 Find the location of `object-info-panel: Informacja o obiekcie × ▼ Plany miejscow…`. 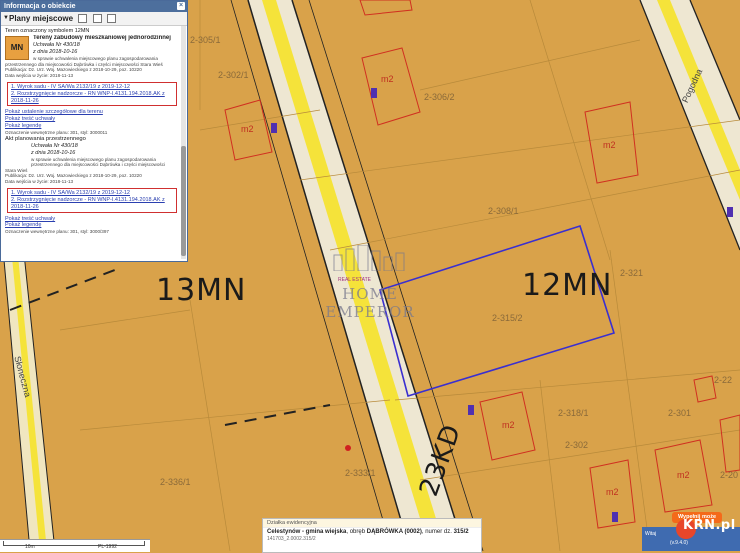

object-info-panel: Informacja o obiekcie × ▼ Plany miejscow… is located at coordinates (94, 131).